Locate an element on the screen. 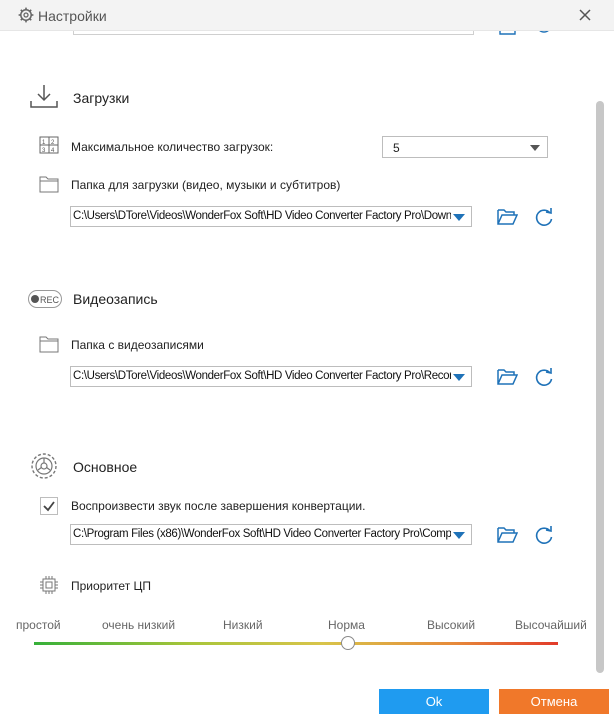 Image resolution: width=614 pixels, height=714 pixels. cpu-icon is located at coordinates (49, 585).